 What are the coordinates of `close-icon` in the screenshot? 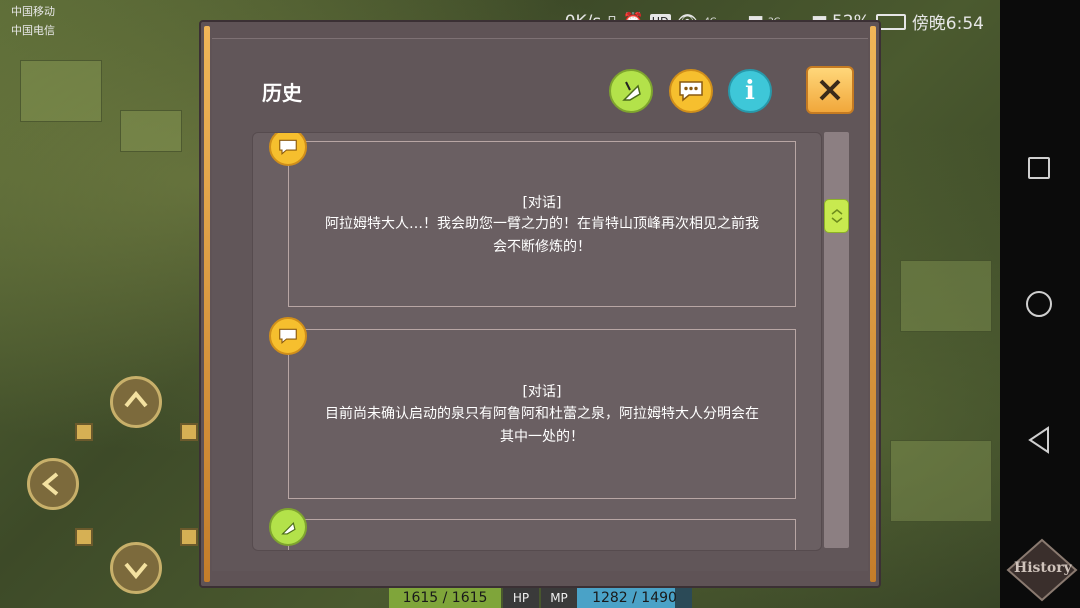 It's located at (830, 90).